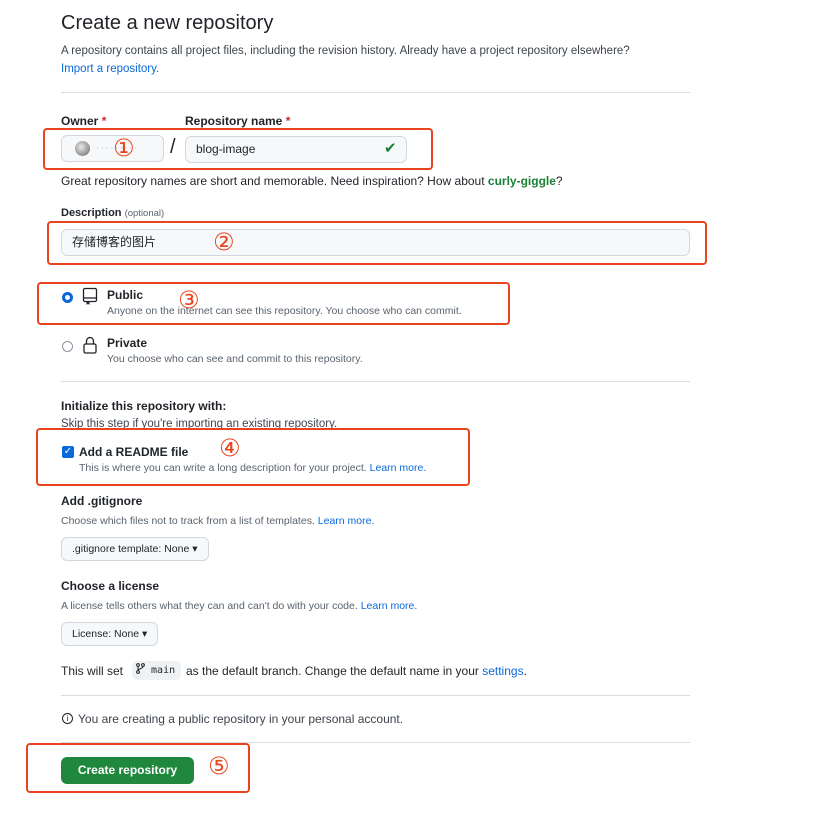 Image resolution: width=821 pixels, height=816 pixels. Describe the element at coordinates (124, 148) in the screenshot. I see `annotation-number-1: ①` at that location.